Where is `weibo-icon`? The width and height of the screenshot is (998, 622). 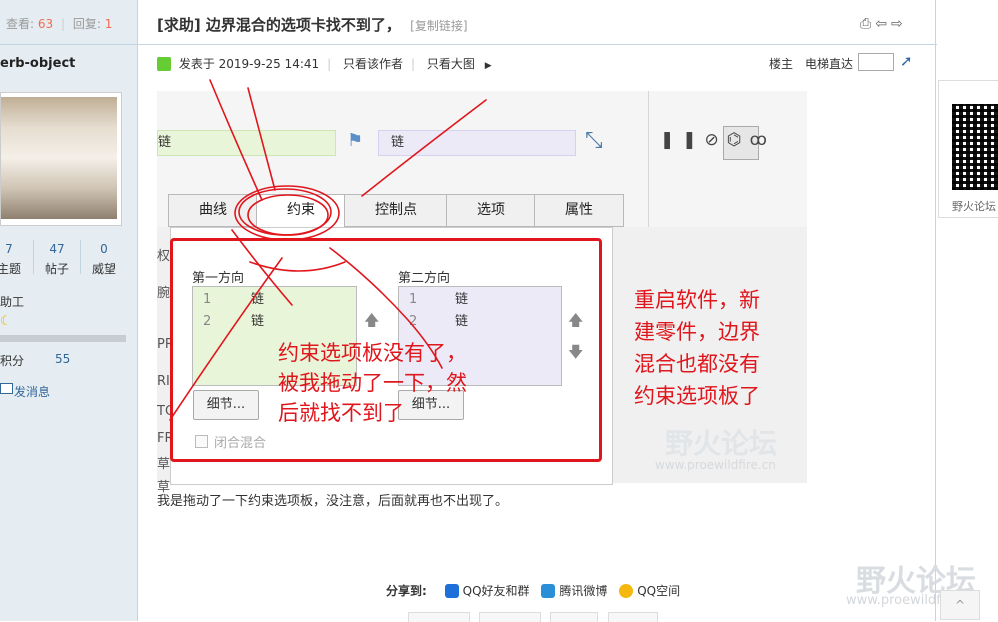 weibo-icon is located at coordinates (548, 591).